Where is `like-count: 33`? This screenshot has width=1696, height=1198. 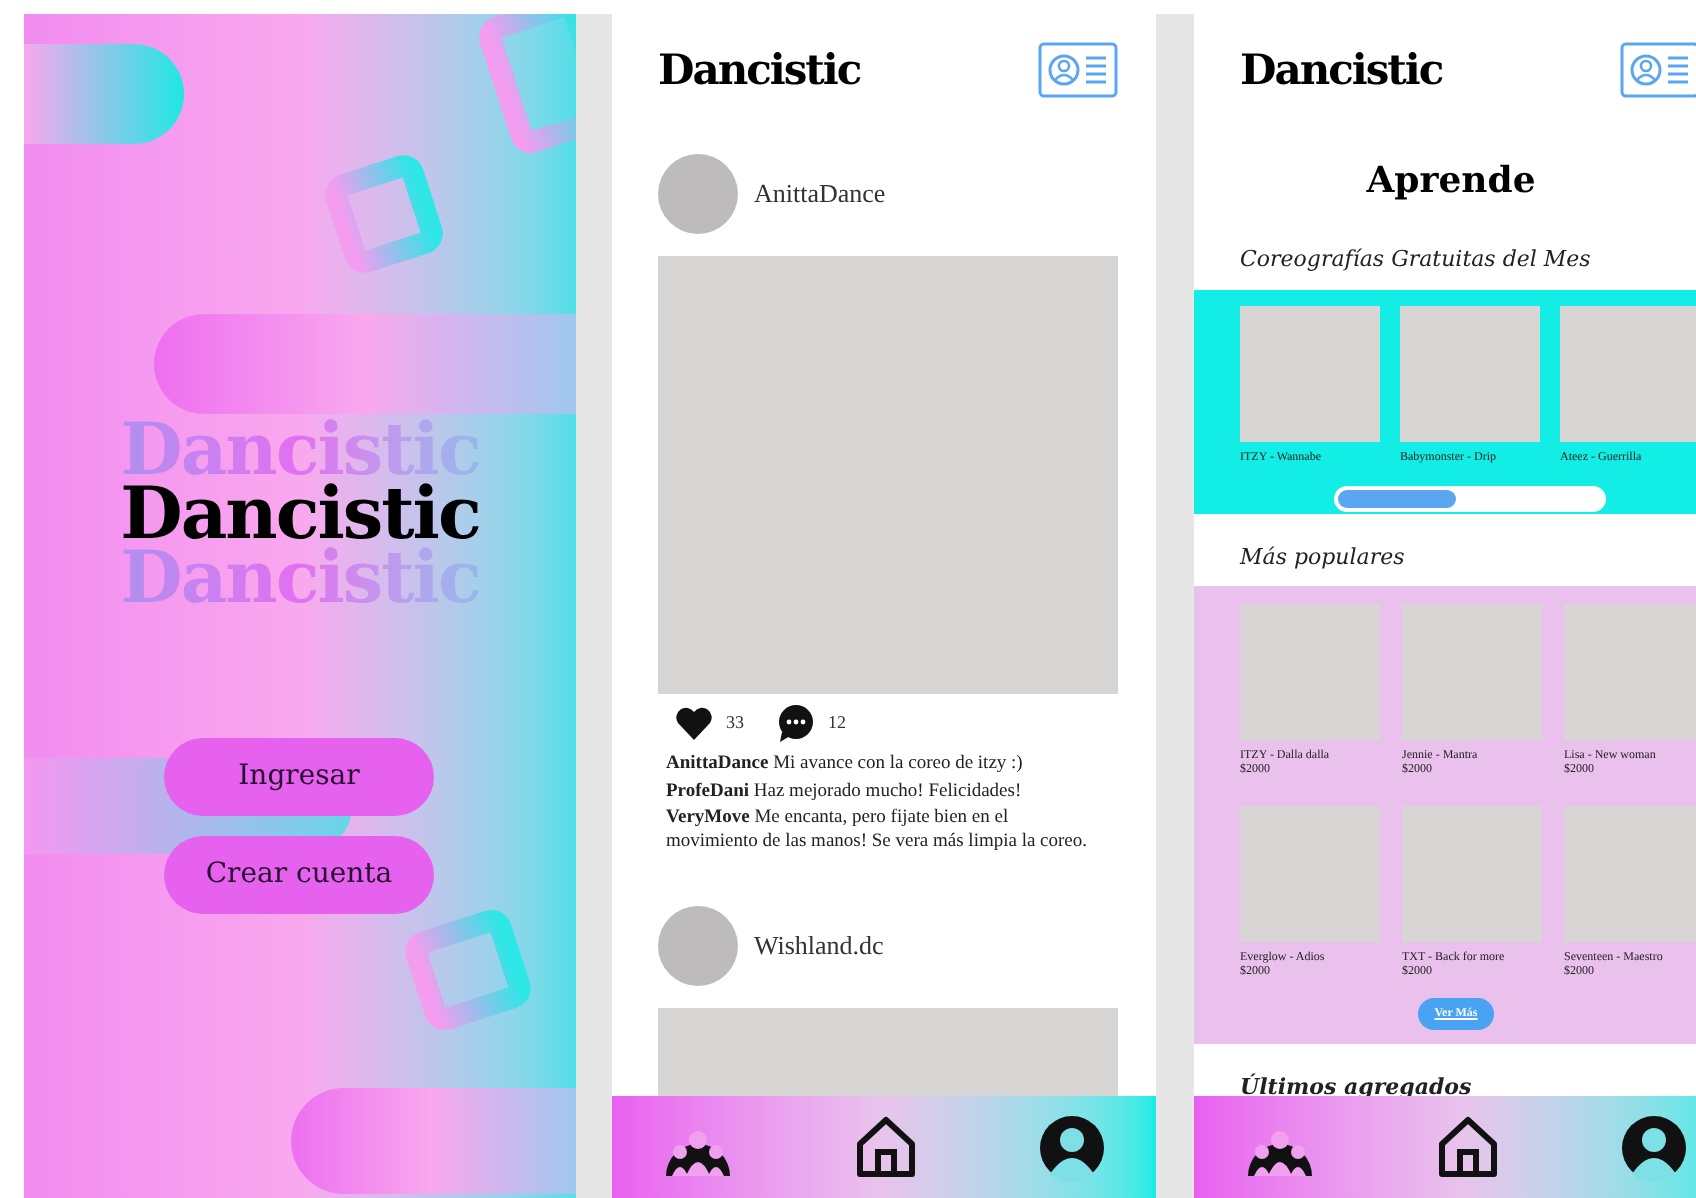 like-count: 33 is located at coordinates (735, 722).